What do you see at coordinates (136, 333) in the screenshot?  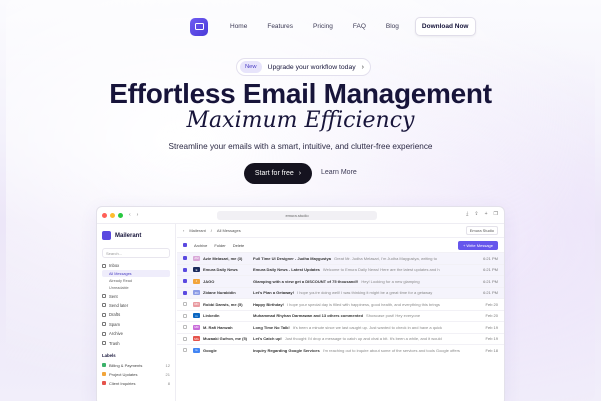 I see `sidebar-item: Archive` at bounding box center [136, 333].